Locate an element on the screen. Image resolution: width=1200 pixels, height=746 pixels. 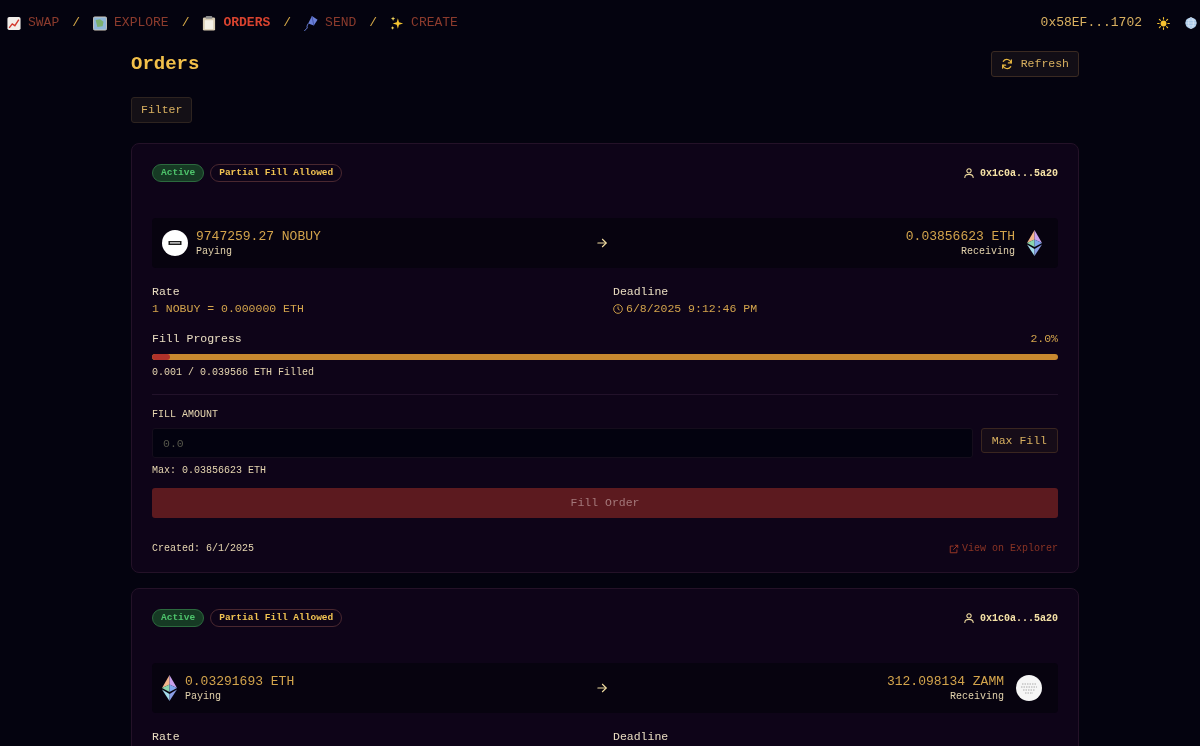
clock-icon is located at coordinates (618, 309).